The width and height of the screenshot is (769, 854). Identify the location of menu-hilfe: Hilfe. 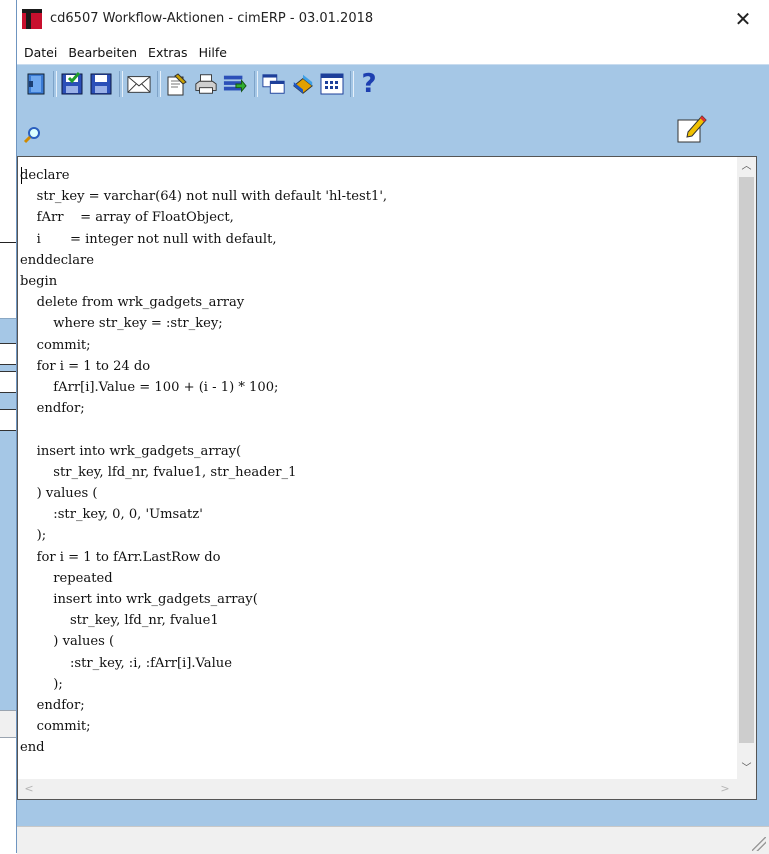
(211, 50).